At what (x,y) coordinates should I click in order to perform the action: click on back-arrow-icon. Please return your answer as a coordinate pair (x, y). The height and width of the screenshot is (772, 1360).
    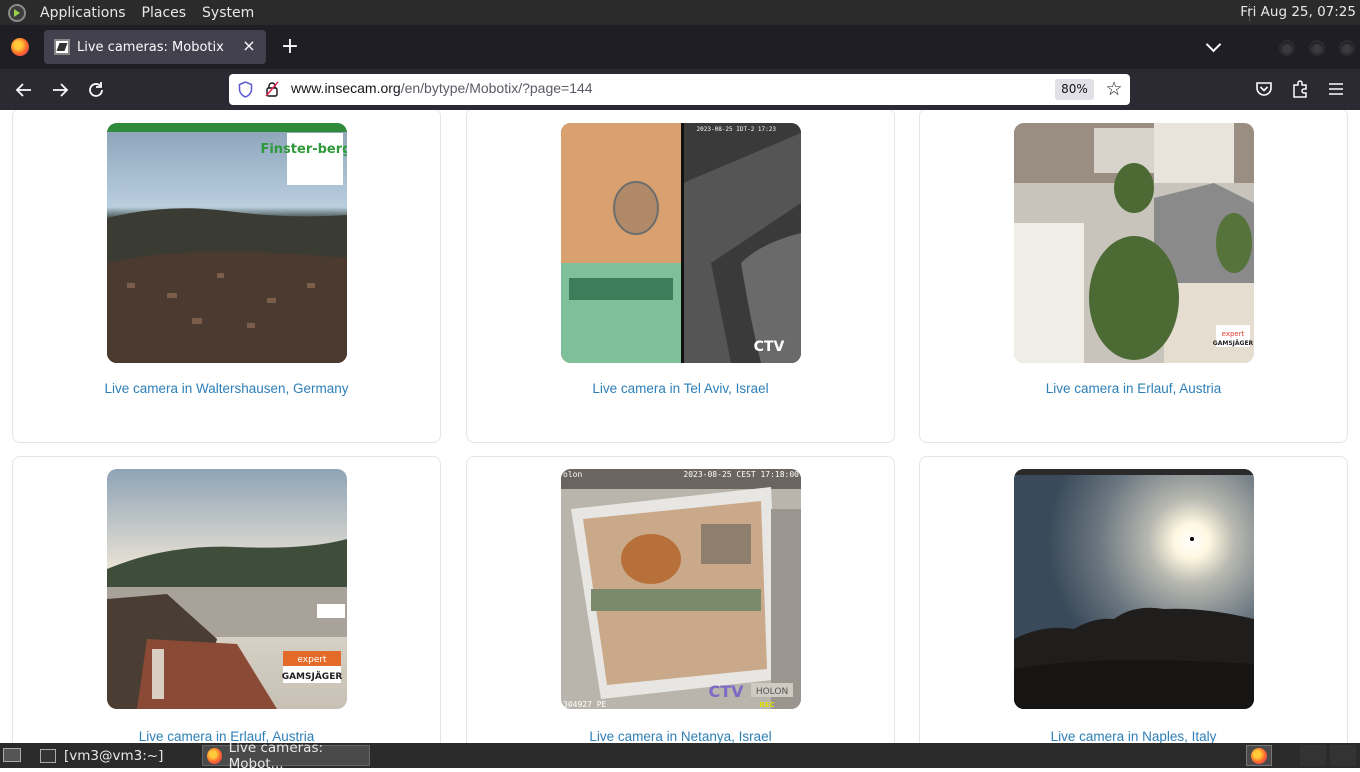
    Looking at the image, I should click on (24, 90).